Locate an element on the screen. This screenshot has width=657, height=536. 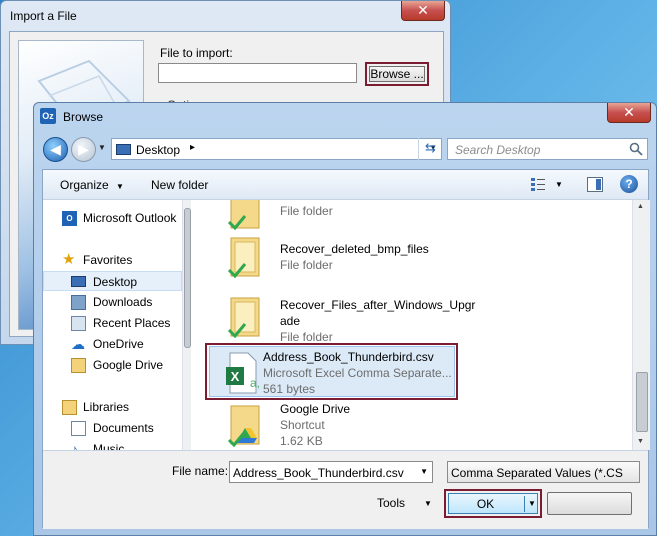
refresh-icon: ⇆ is located at coordinates (430, 147).